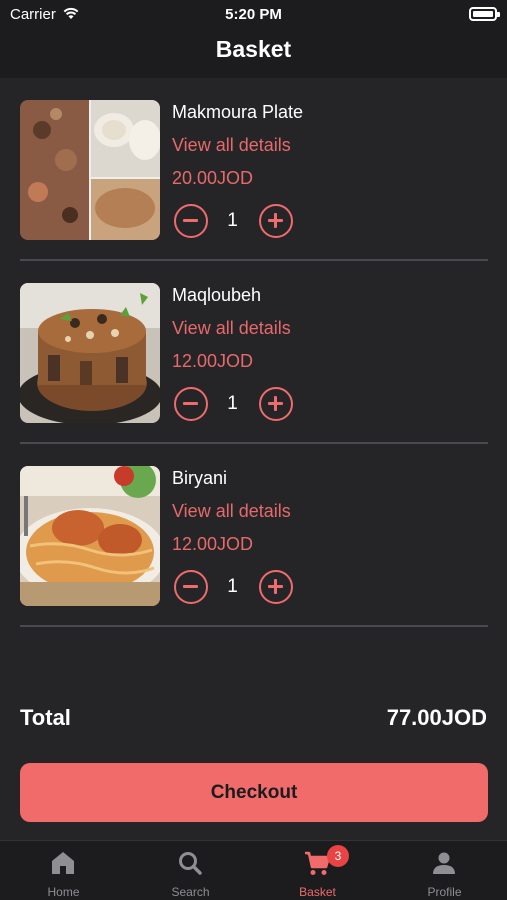 The image size is (507, 900). What do you see at coordinates (238, 112) in the screenshot?
I see `item-name: Makmoura Plate` at bounding box center [238, 112].